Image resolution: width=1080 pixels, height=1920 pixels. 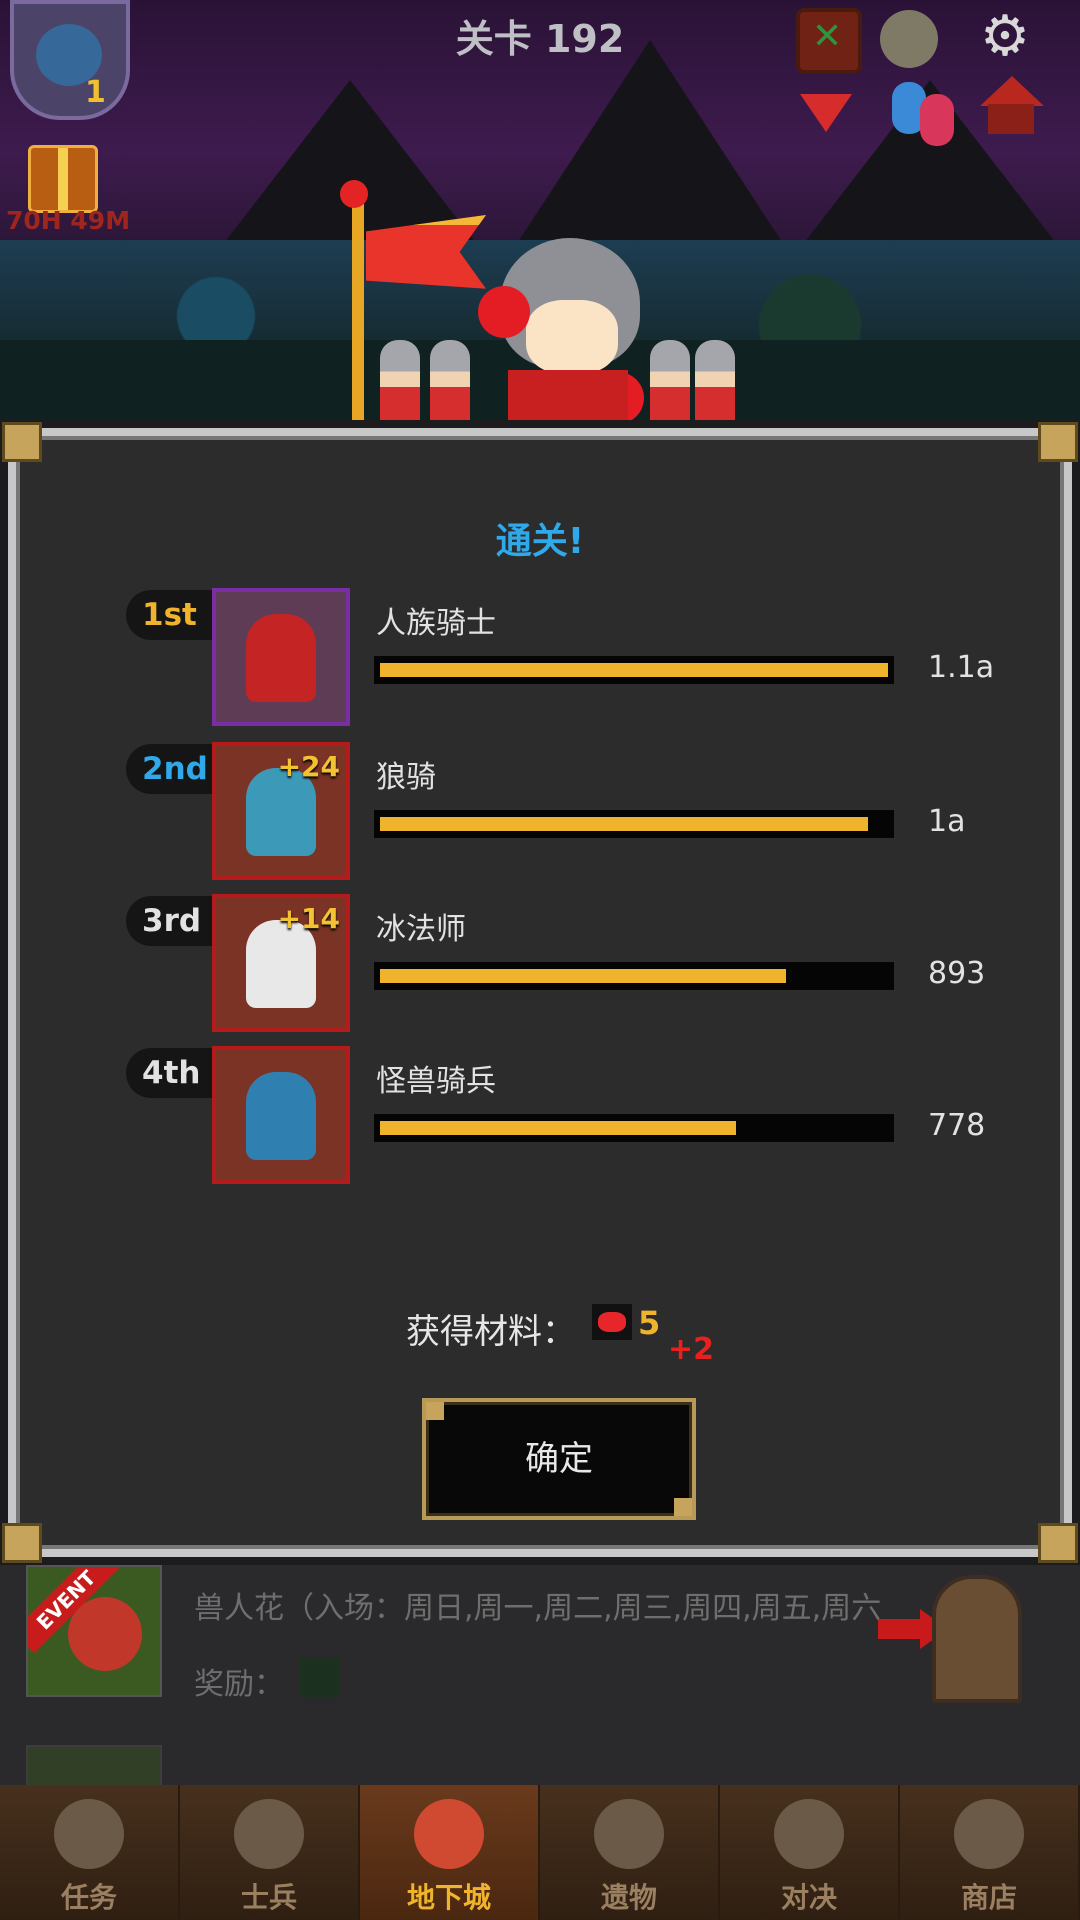 What do you see at coordinates (491, 1332) in the screenshot?
I see `reward-label: 获得材料：` at bounding box center [491, 1332].